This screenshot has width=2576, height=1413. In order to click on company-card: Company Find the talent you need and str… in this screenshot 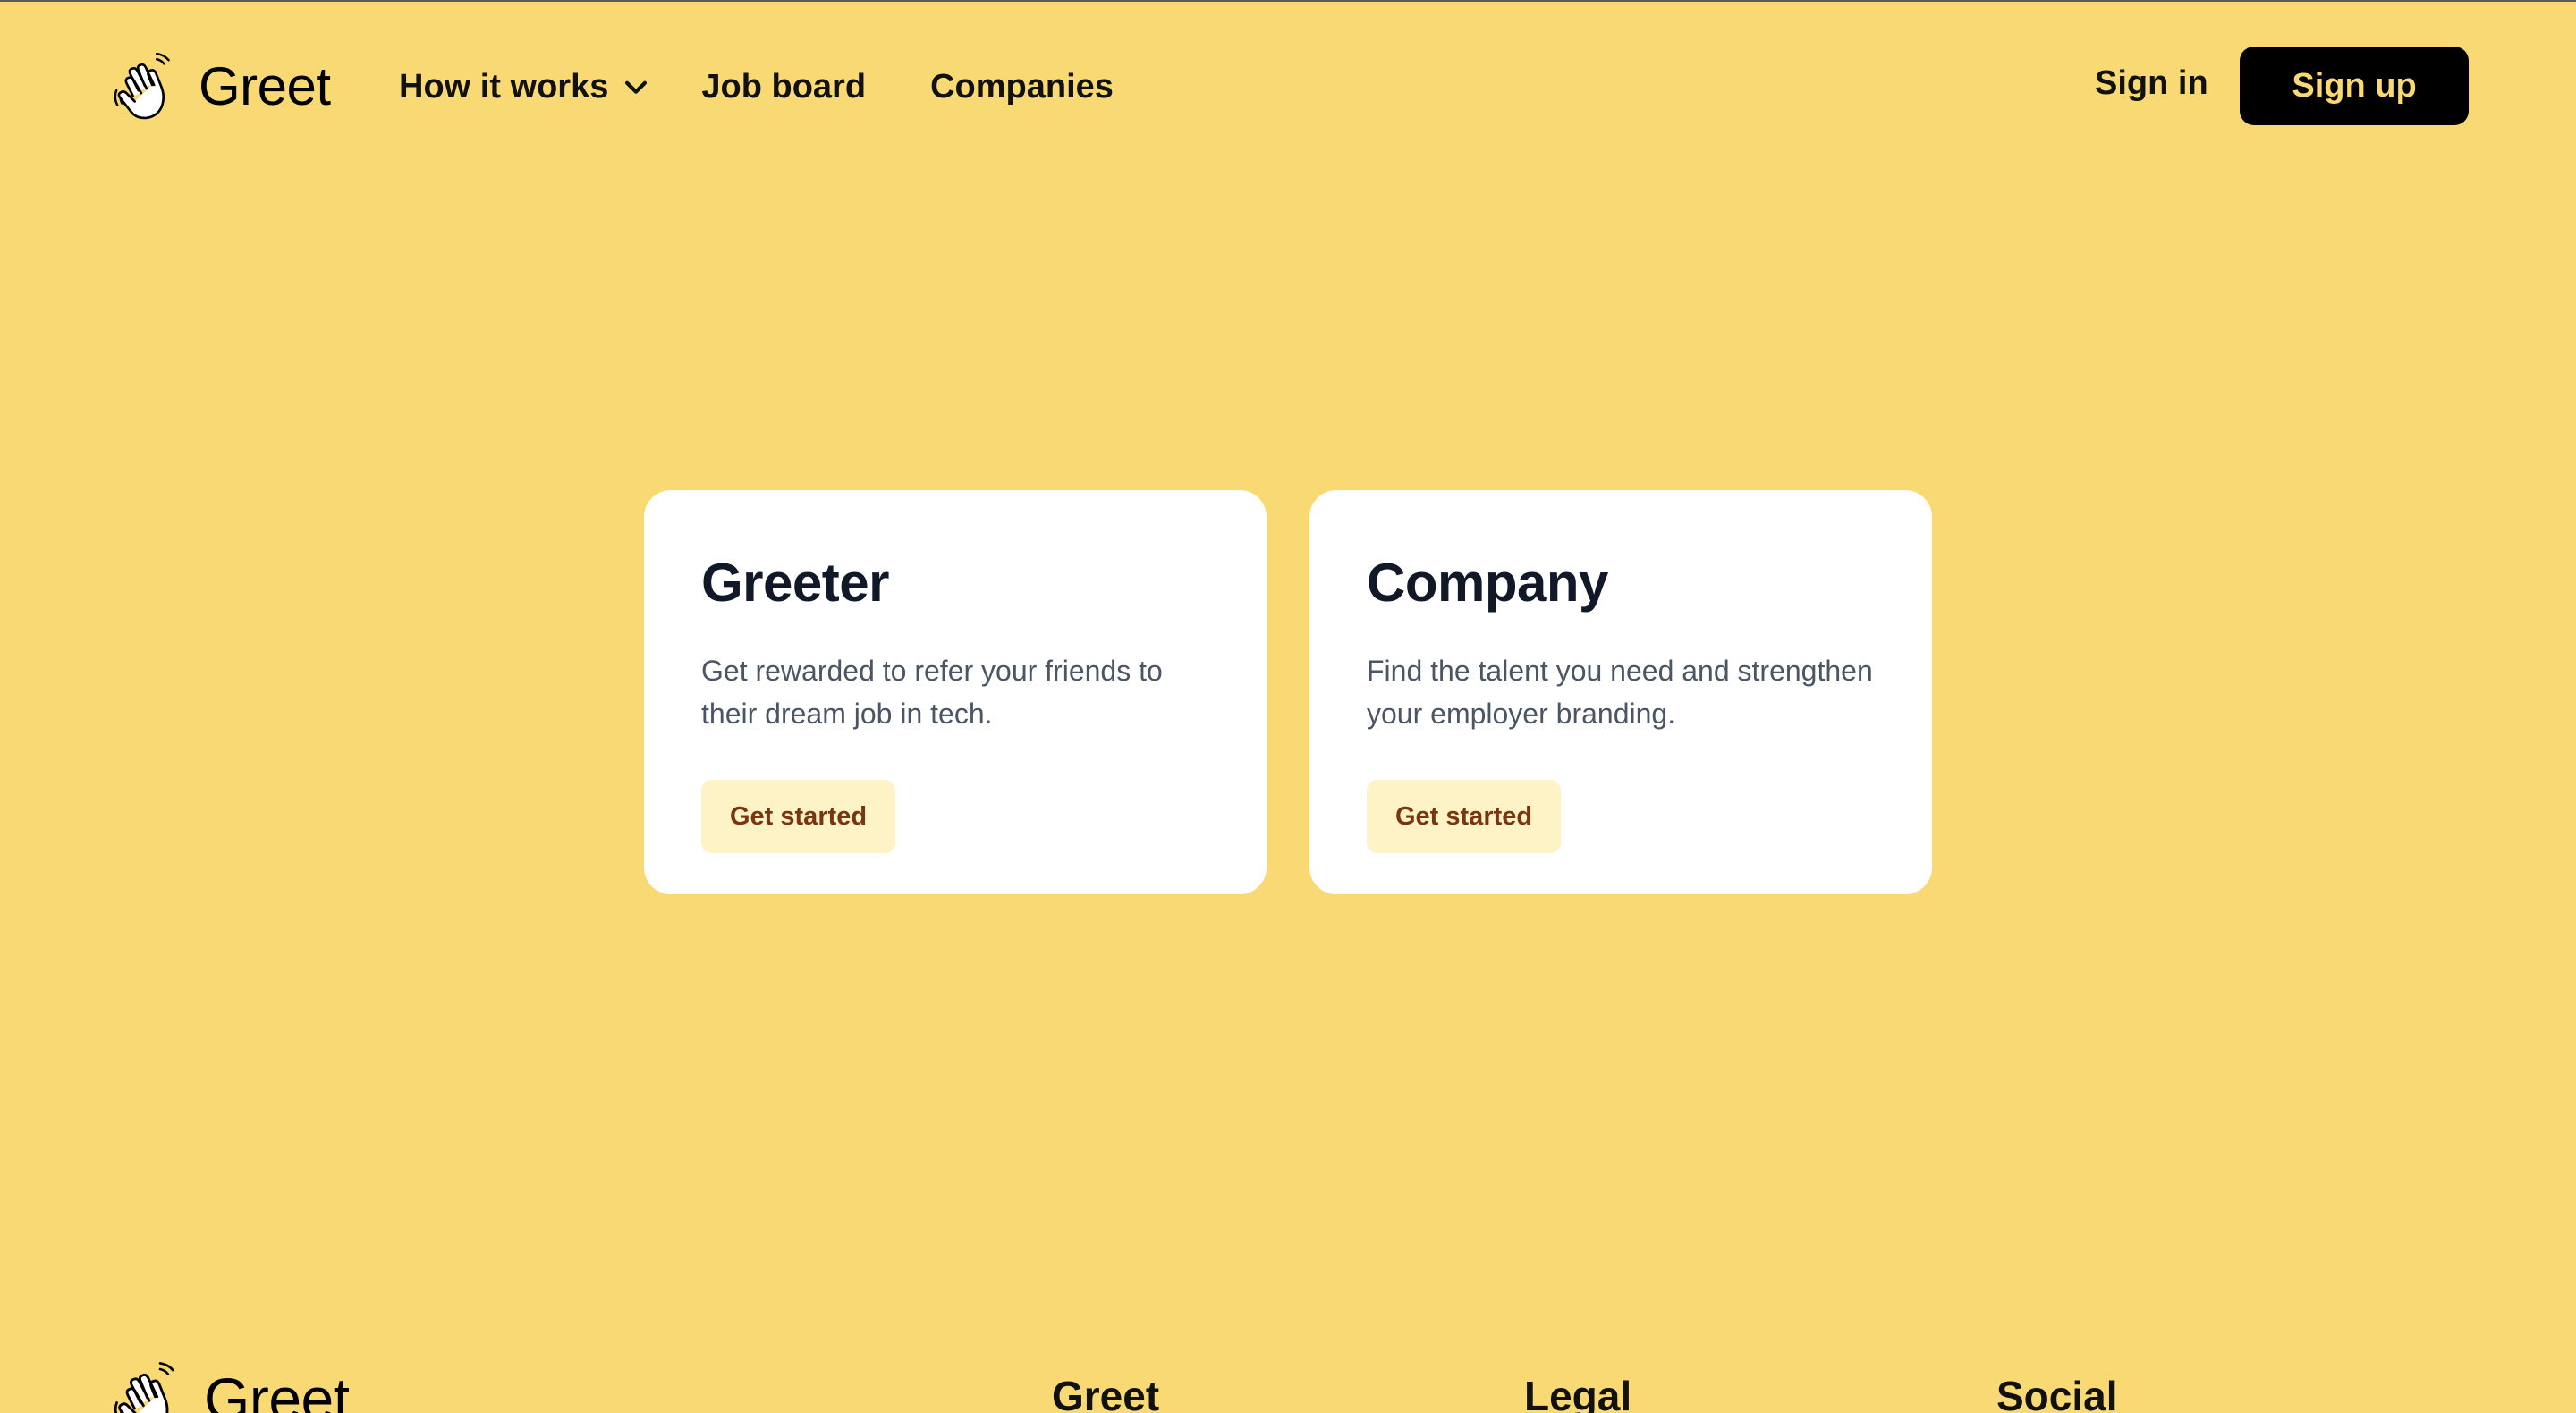, I will do `click(1620, 692)`.